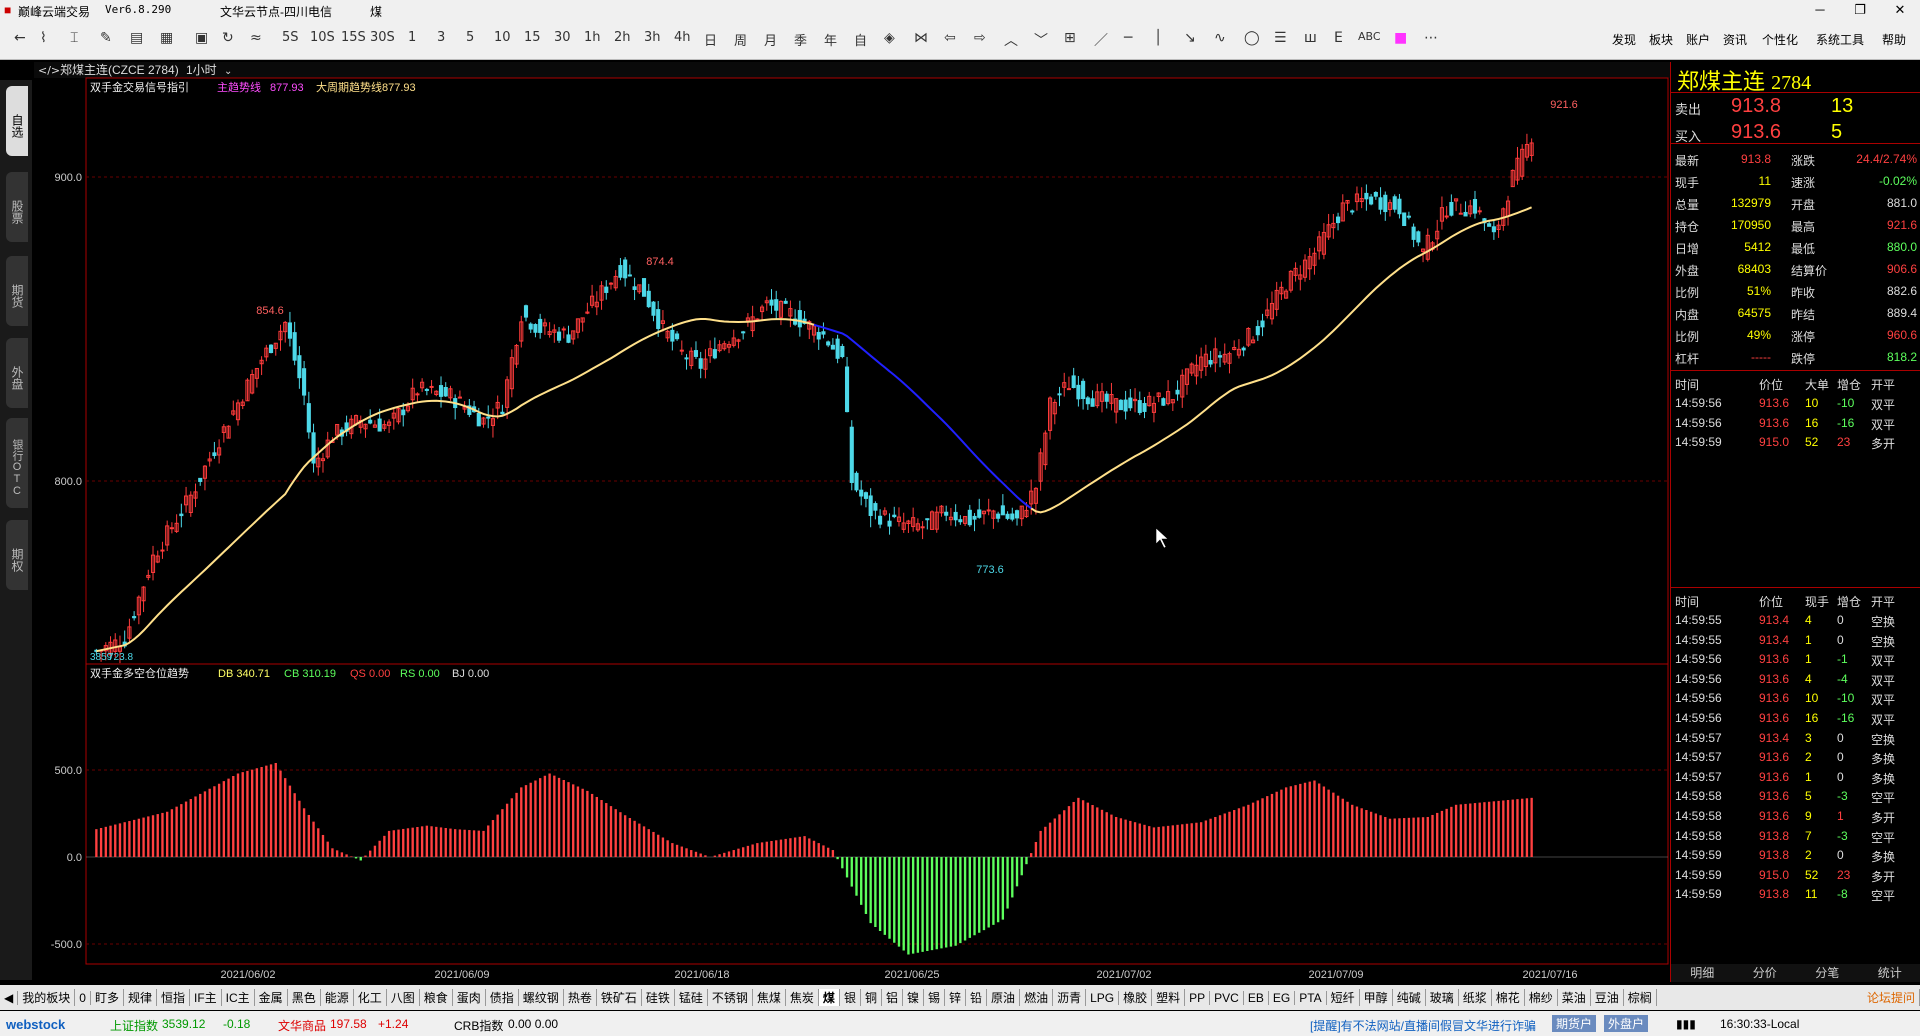 The image size is (1920, 1036). Describe the element at coordinates (541, 997) in the screenshot. I see `sector-tab: 螺纹钢` at that location.